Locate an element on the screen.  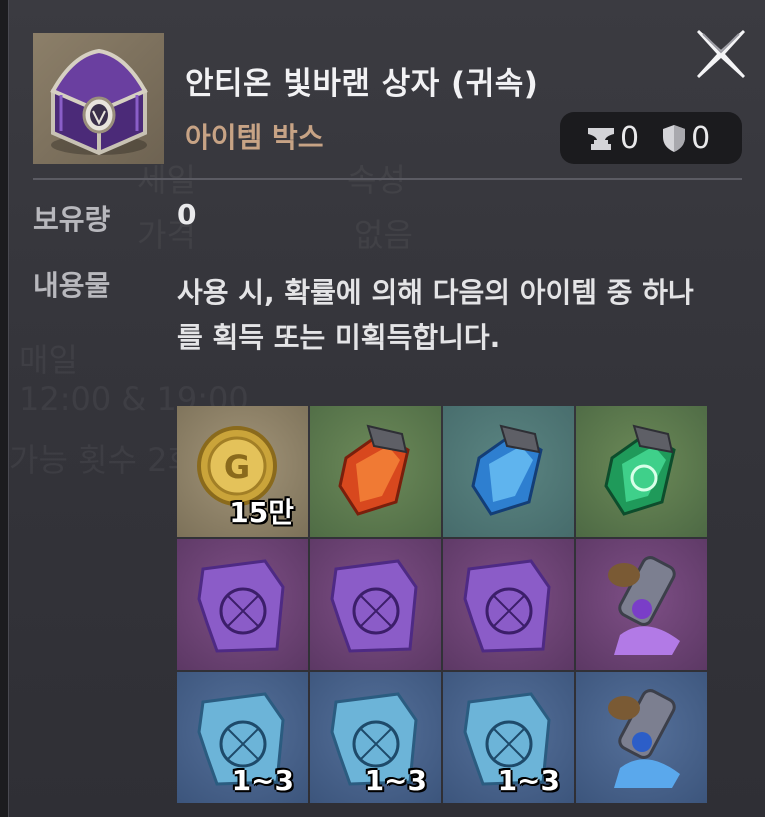
blue-crystal-icon is located at coordinates (507, 470).